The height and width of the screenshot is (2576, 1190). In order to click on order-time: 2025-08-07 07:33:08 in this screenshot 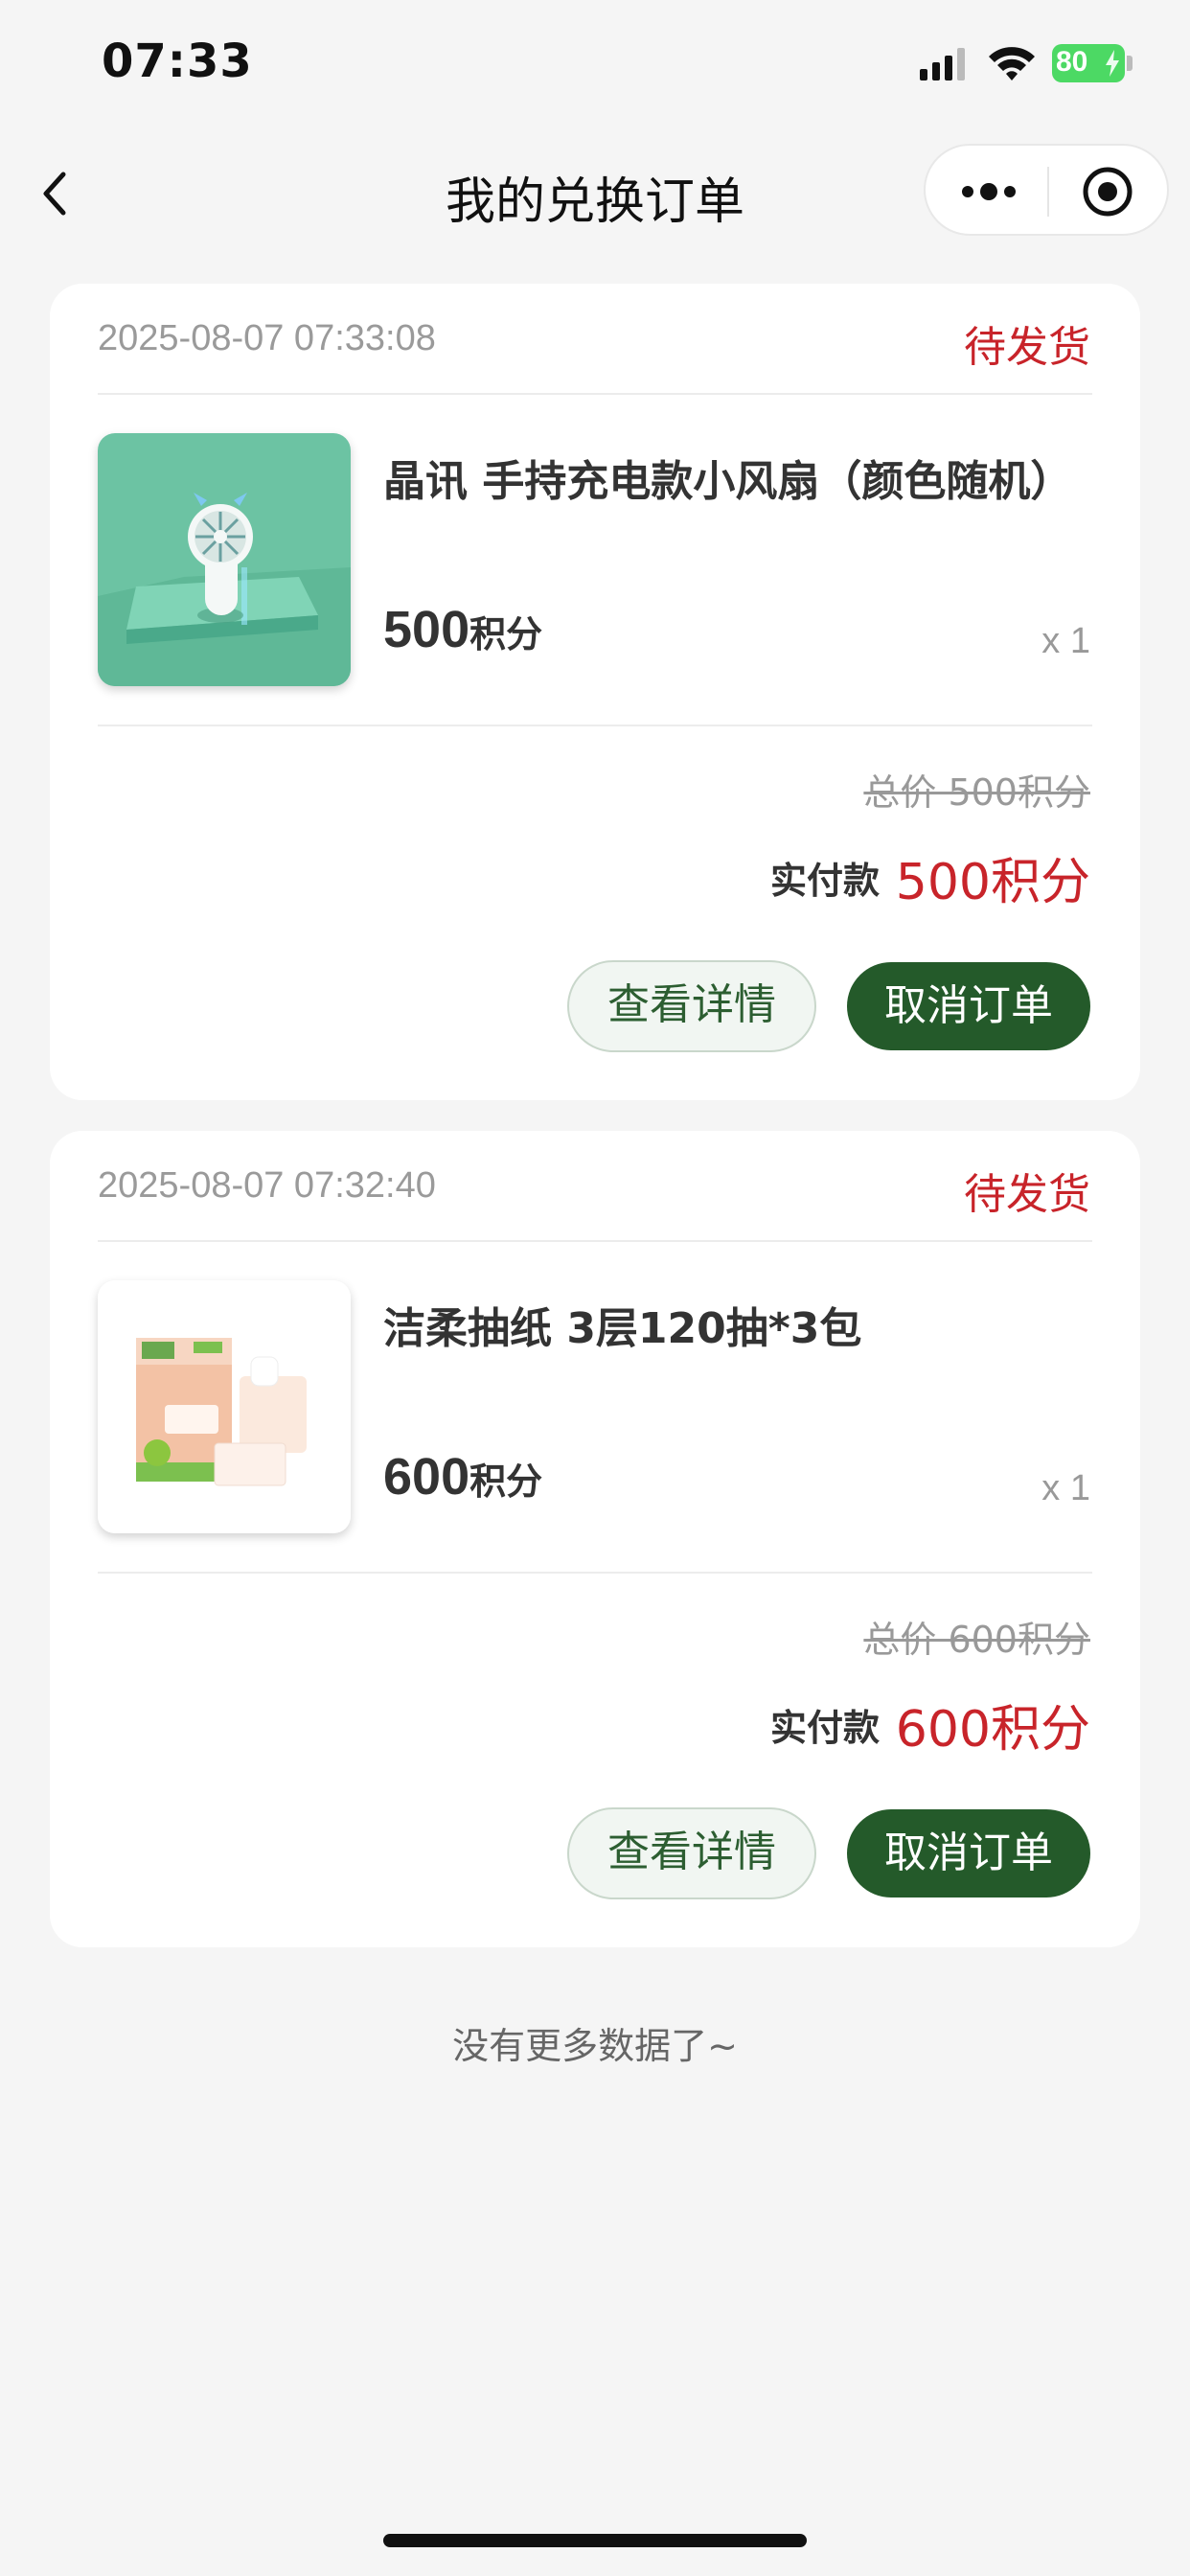, I will do `click(267, 338)`.